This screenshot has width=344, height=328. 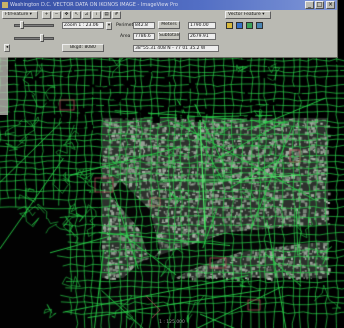 What do you see at coordinates (229, 25) in the screenshot?
I see `color-swatch-yellow` at bounding box center [229, 25].